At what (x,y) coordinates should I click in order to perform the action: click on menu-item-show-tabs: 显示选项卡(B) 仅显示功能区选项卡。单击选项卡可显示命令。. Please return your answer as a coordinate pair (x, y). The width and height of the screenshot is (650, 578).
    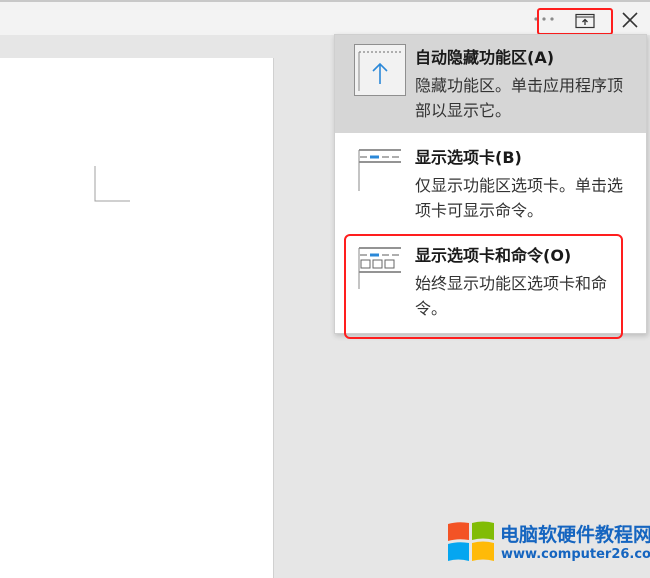
    Looking at the image, I should click on (490, 184).